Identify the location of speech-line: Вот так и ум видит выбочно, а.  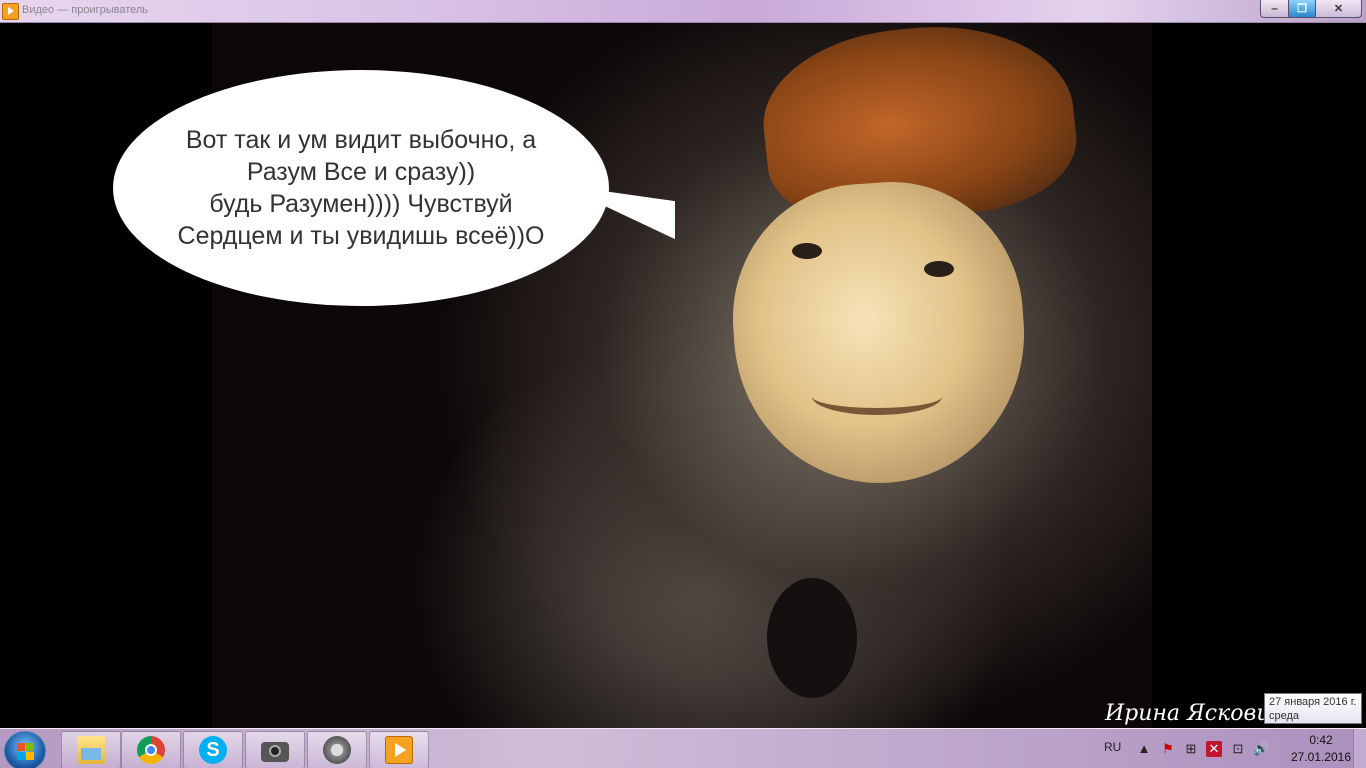
(361, 140).